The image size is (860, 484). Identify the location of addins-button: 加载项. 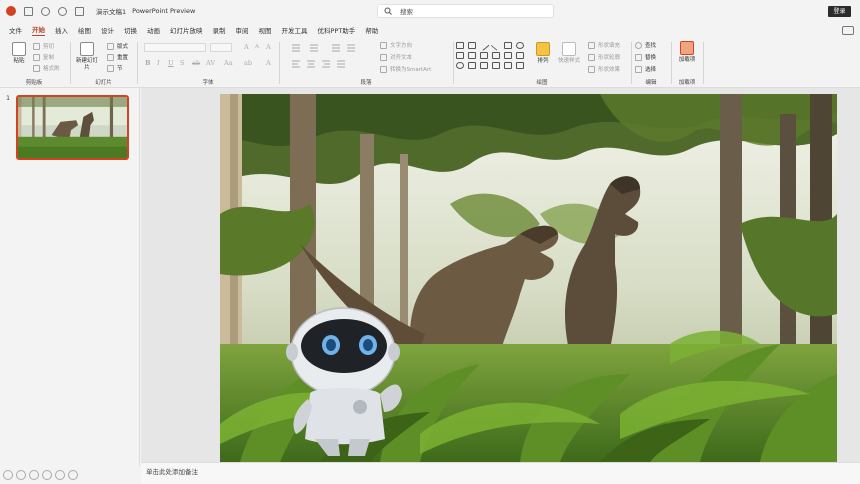
(687, 52).